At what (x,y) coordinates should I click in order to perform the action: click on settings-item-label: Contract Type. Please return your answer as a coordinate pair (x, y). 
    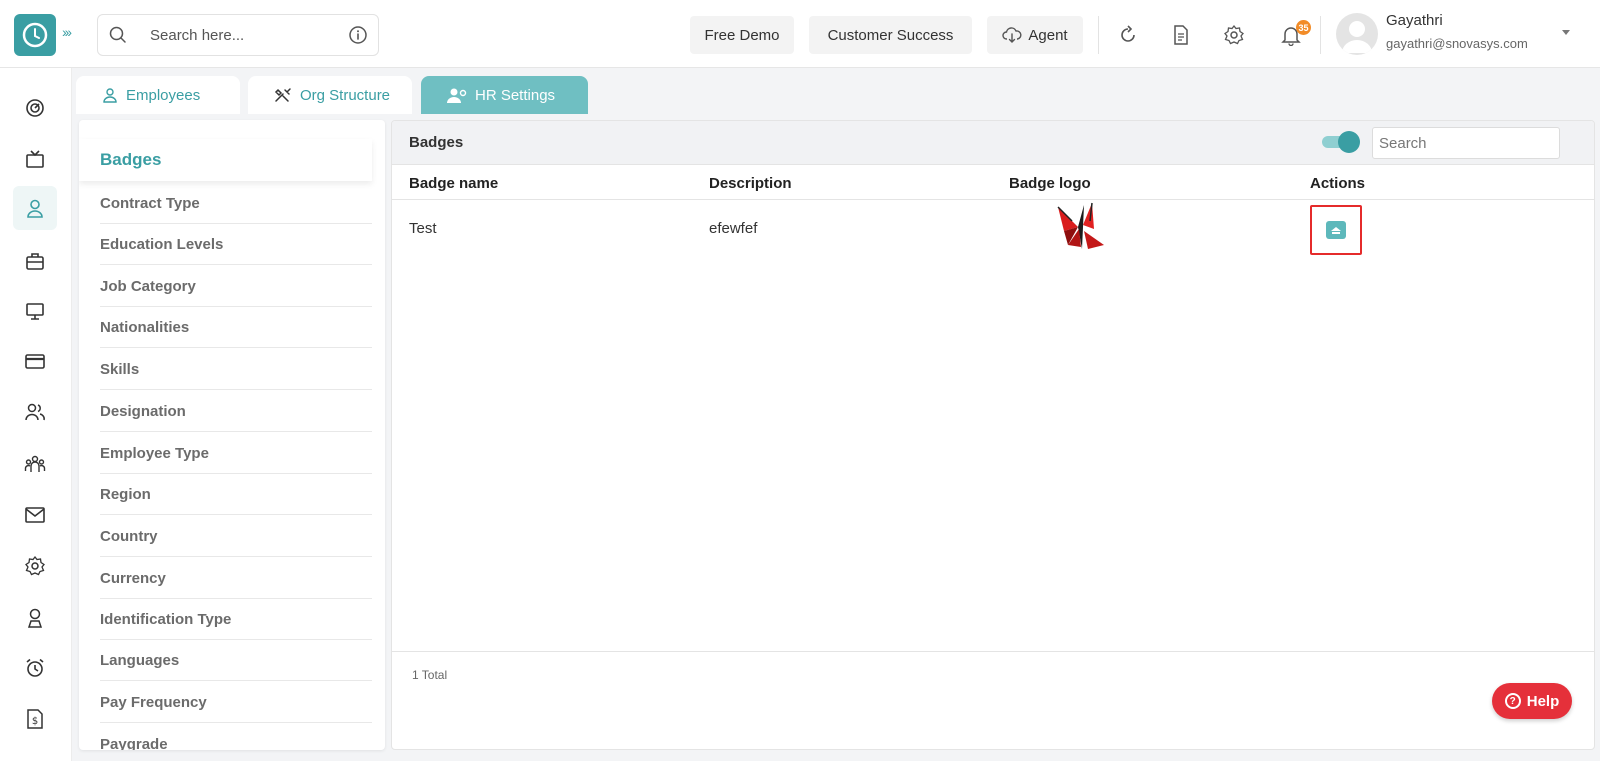
    Looking at the image, I should click on (150, 203).